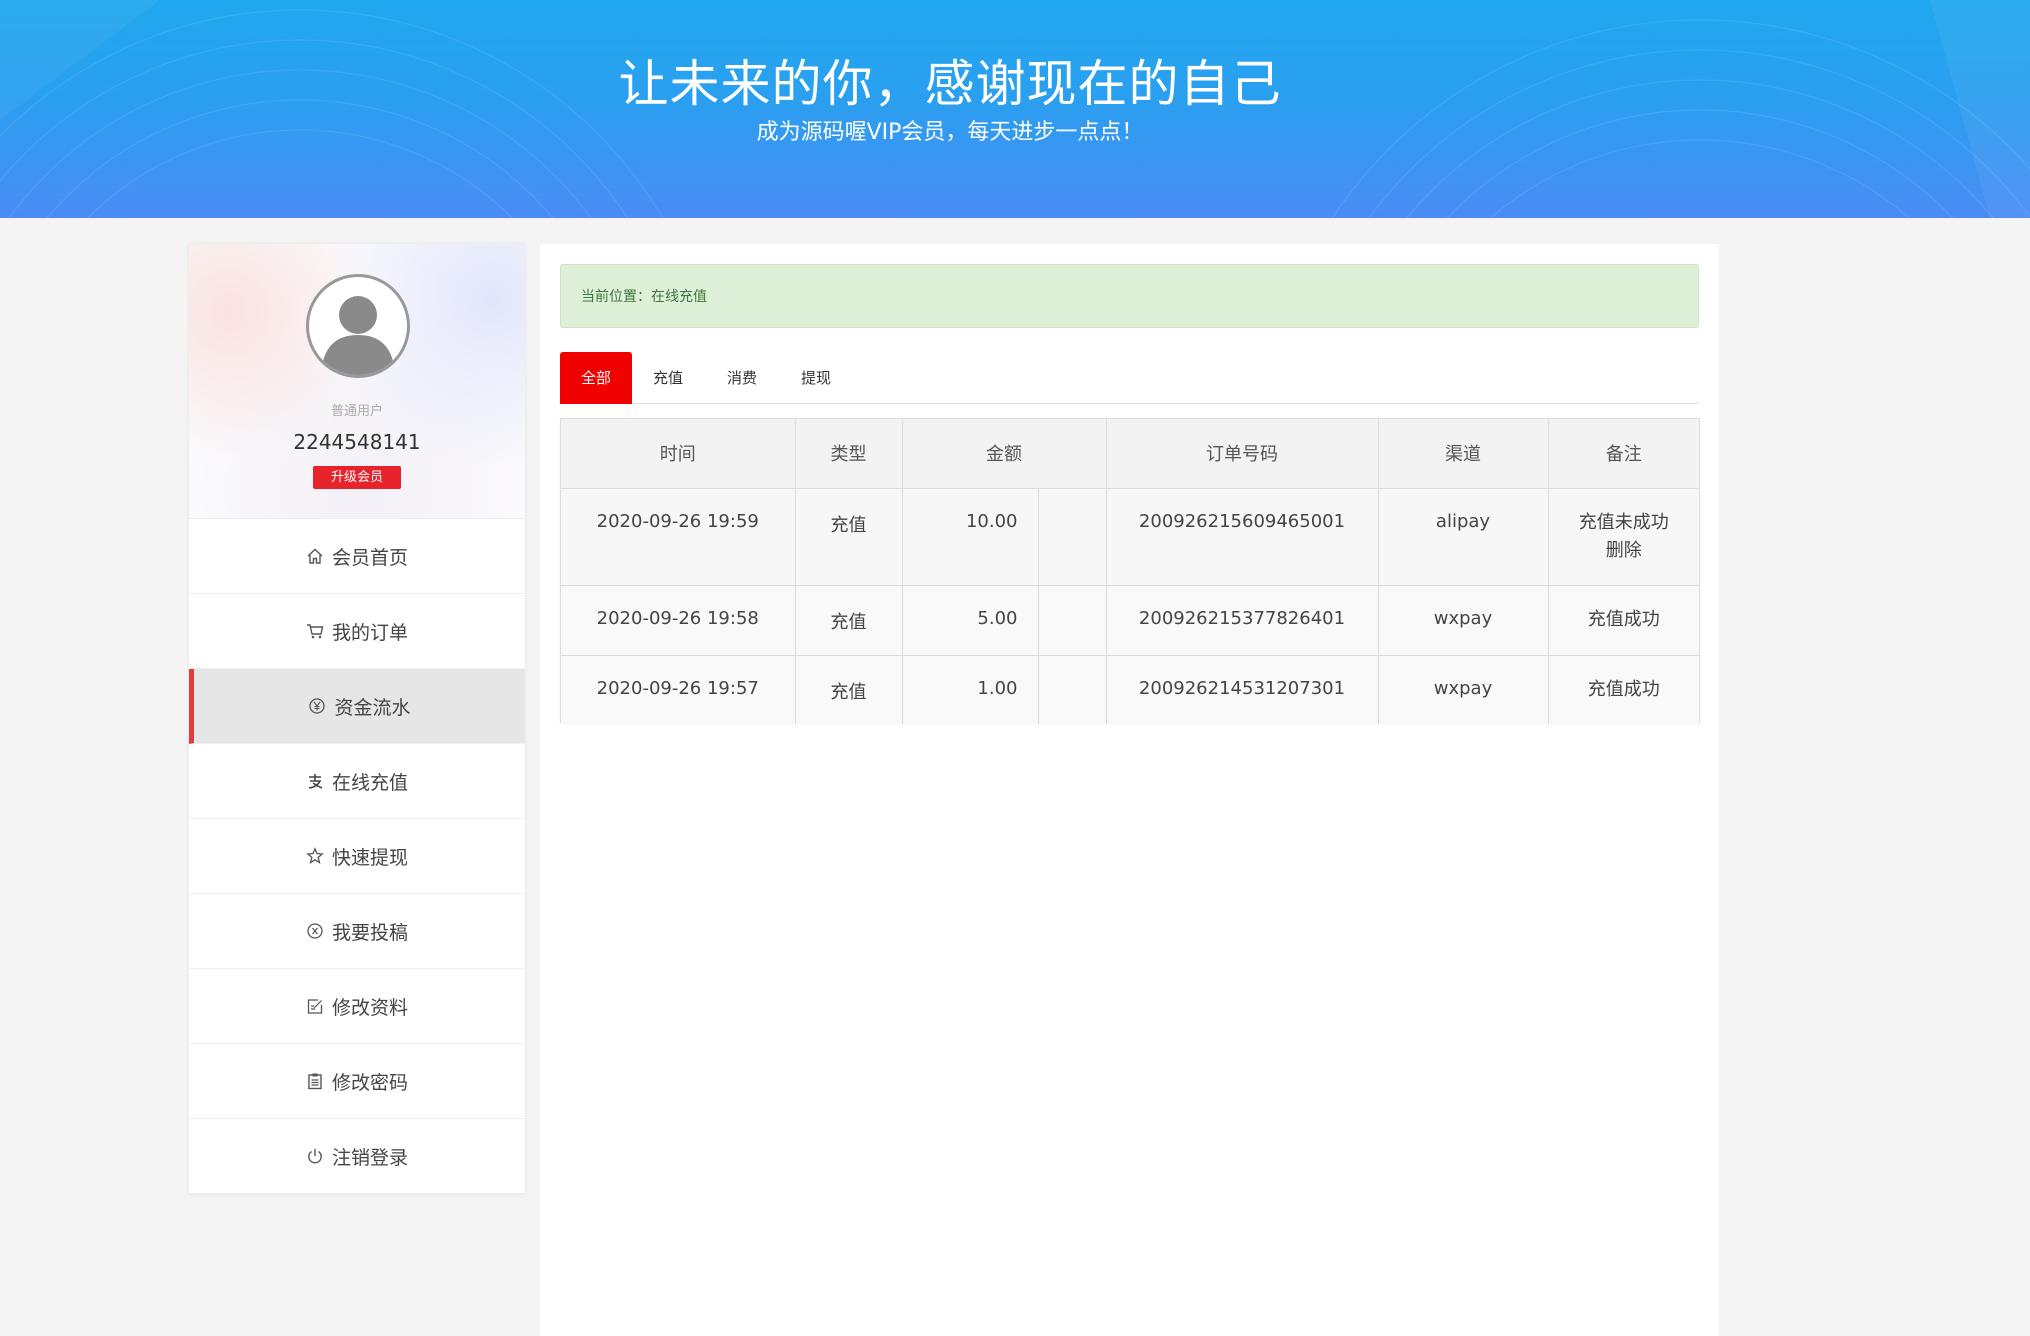 This screenshot has width=2030, height=1336. Describe the element at coordinates (315, 1006) in the screenshot. I see `edit-icon` at that location.